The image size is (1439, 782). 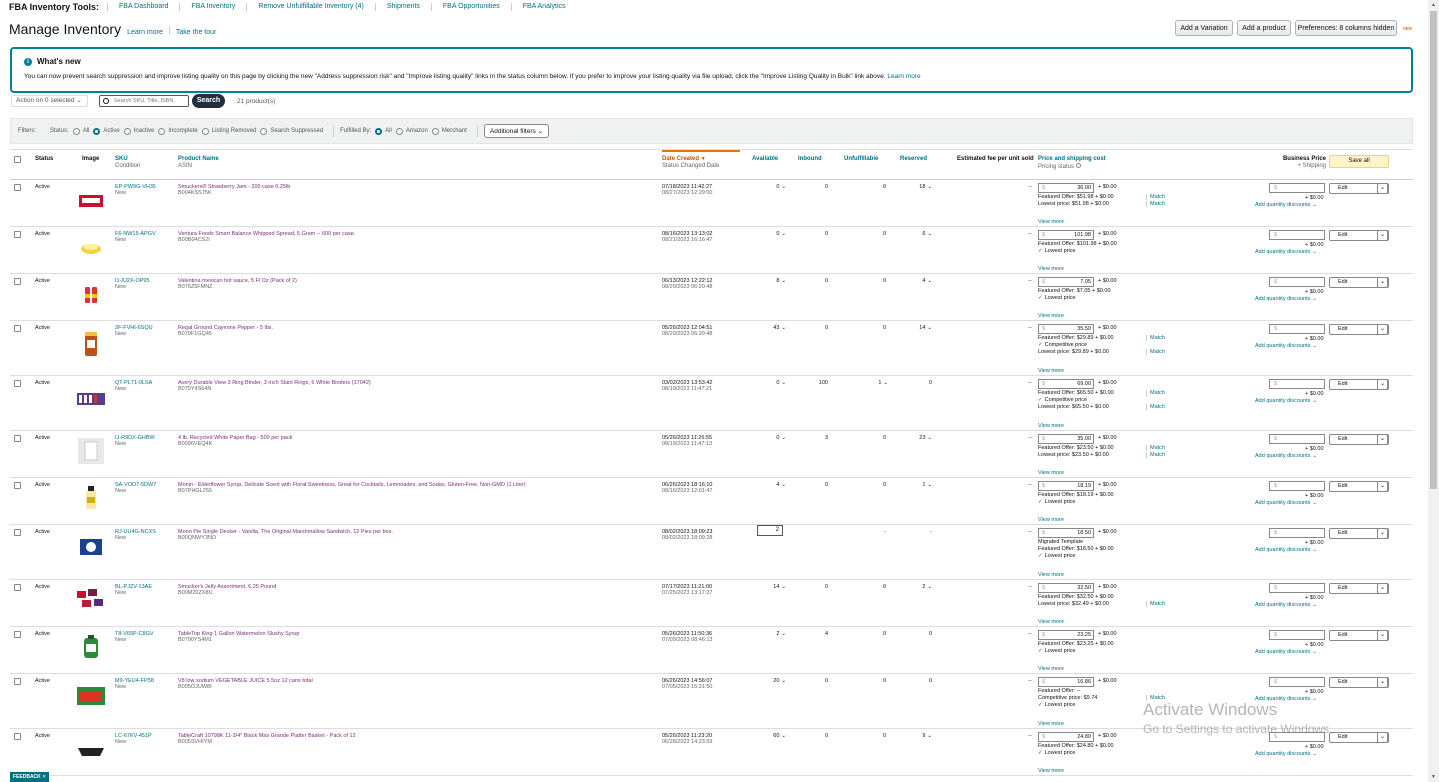 I want to click on price-input: $35.50, so click(x=1066, y=329).